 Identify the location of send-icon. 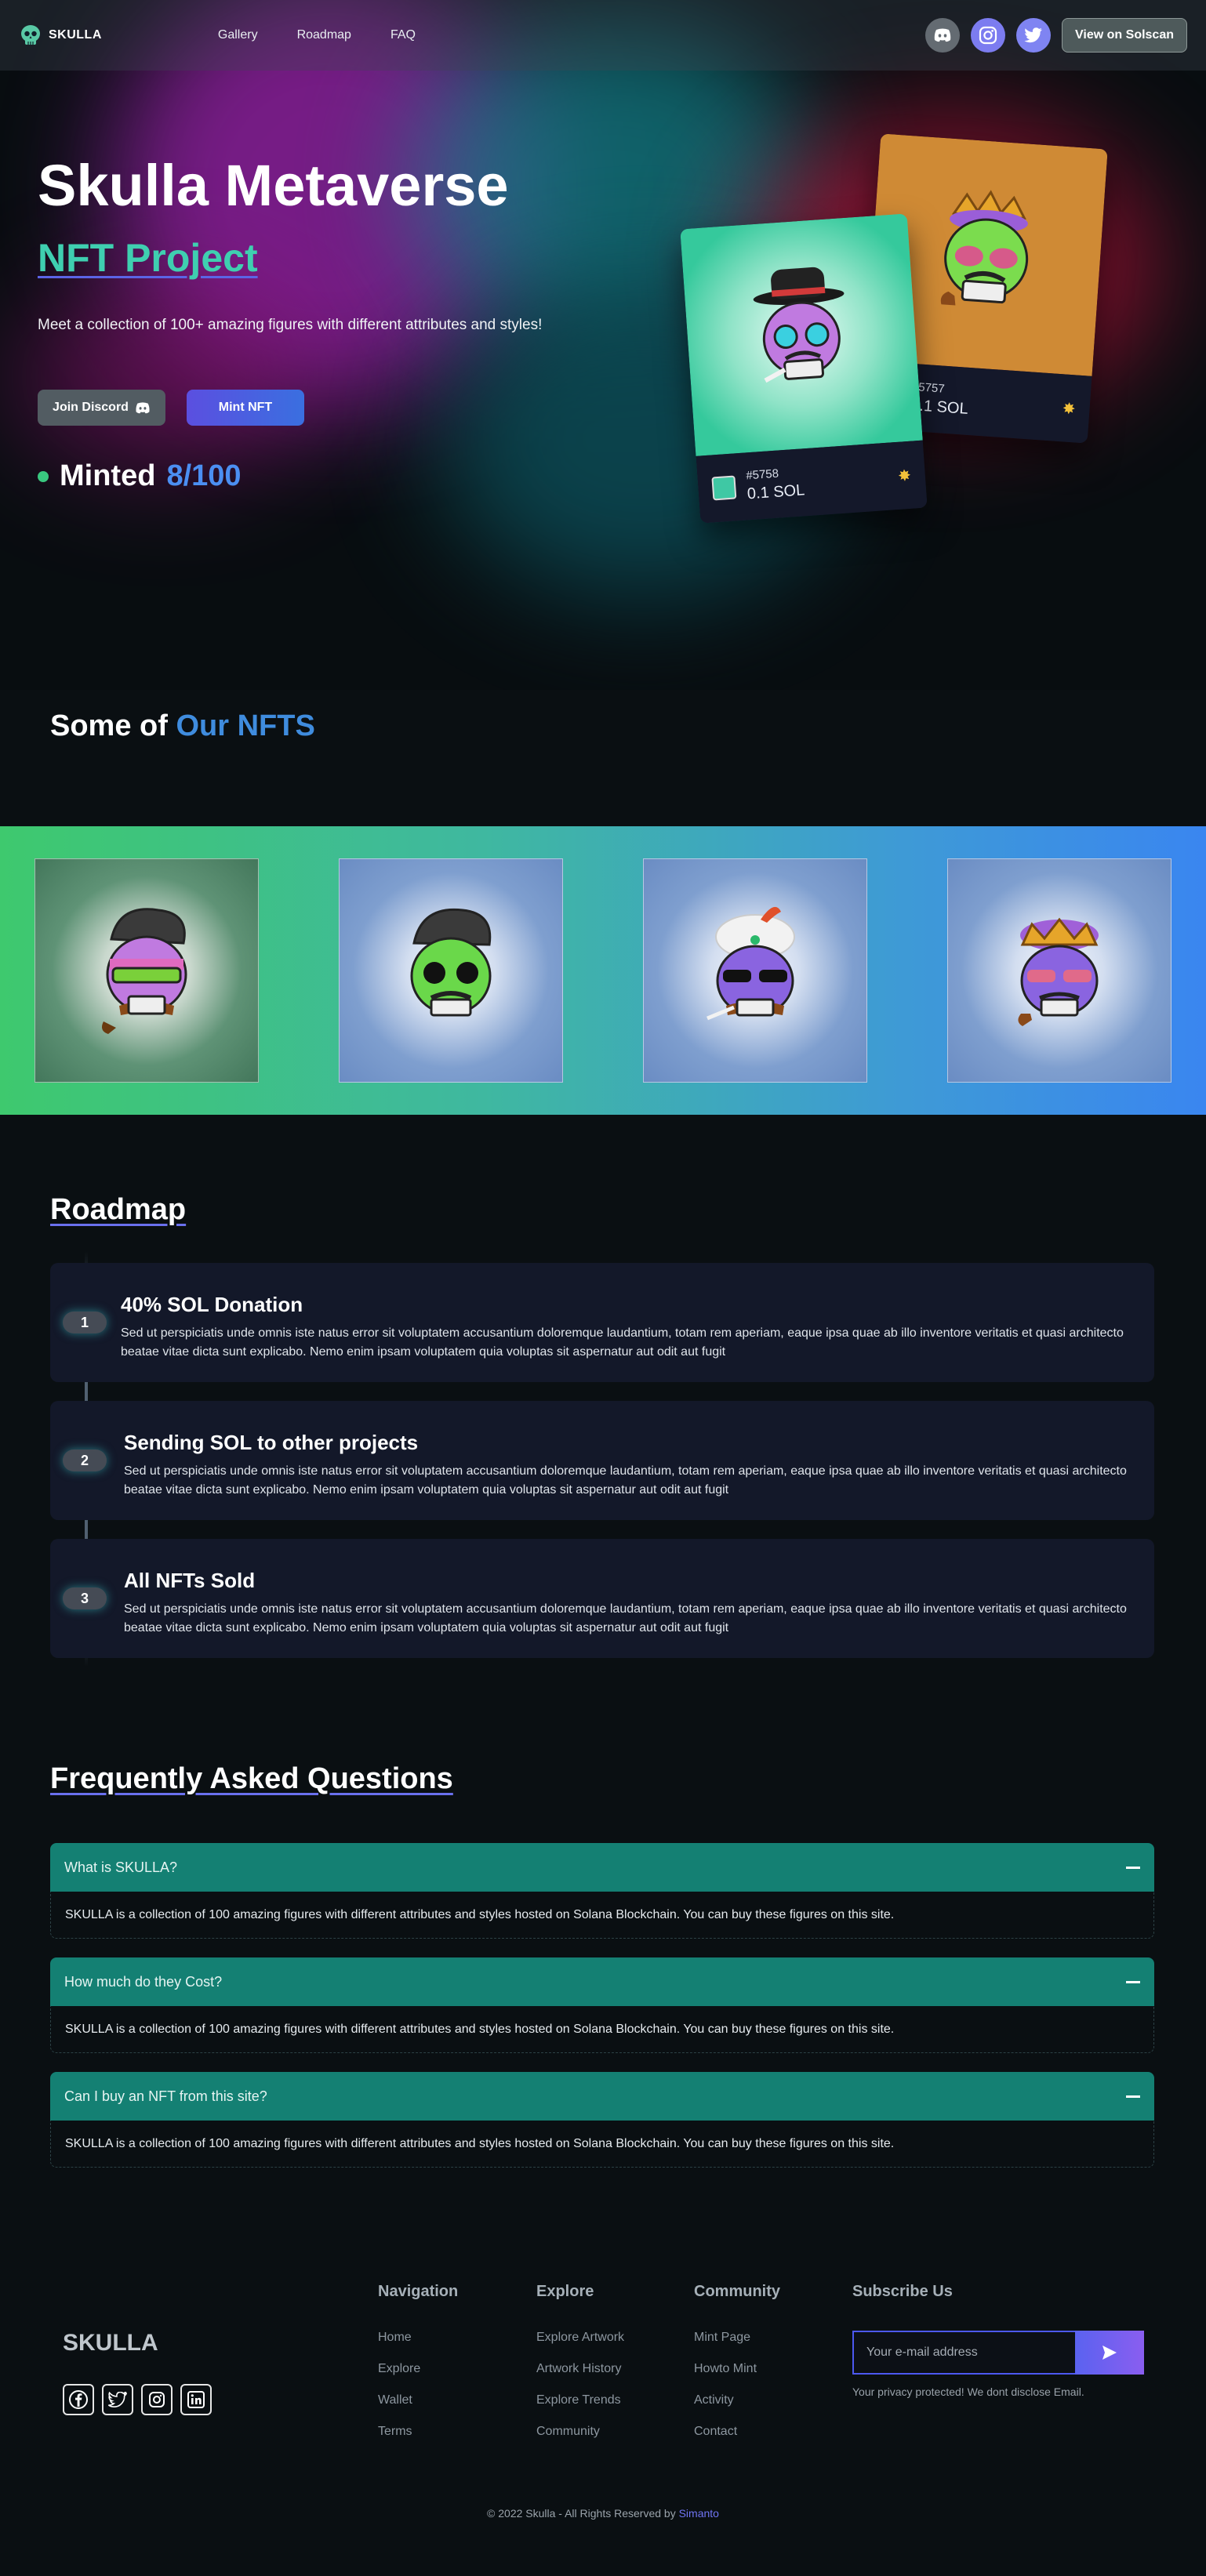
(1109, 2353).